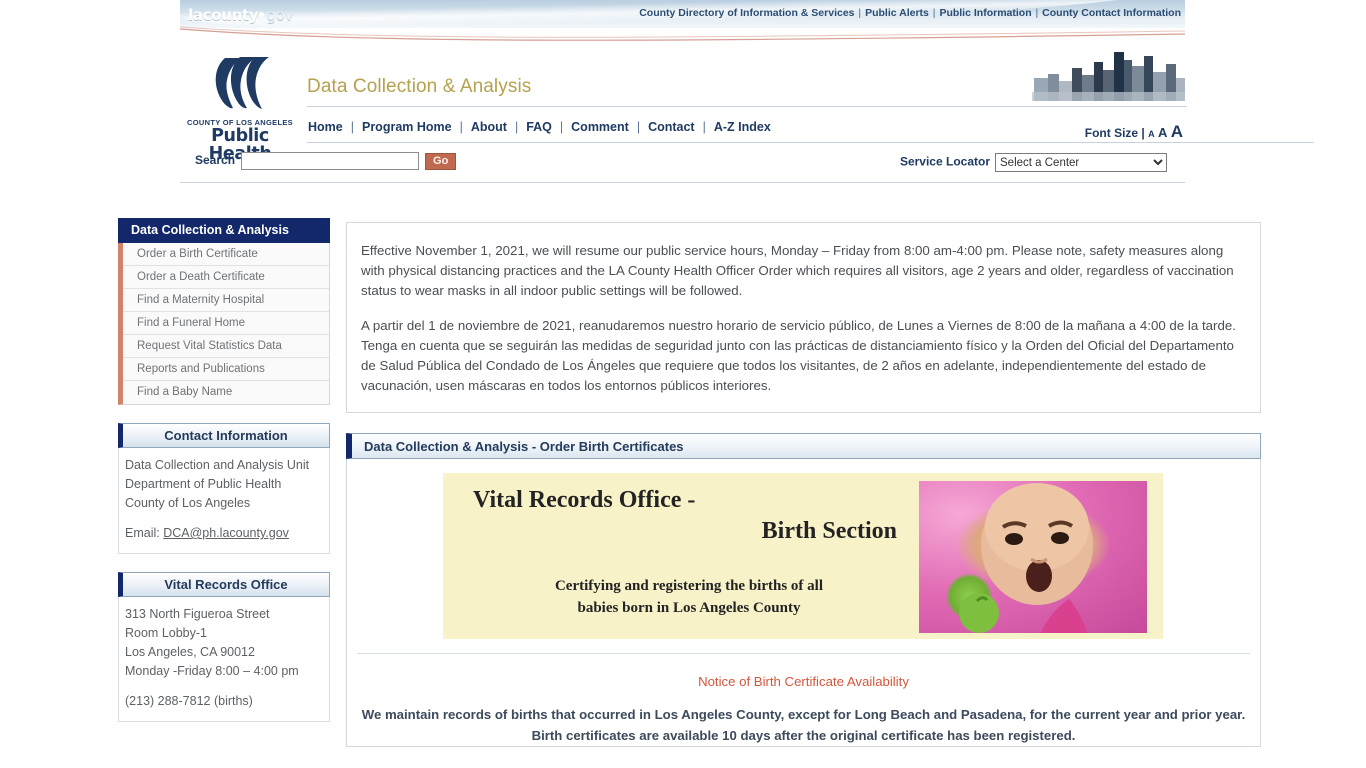  What do you see at coordinates (985, 13) in the screenshot?
I see `county-link-public-information: Public Information` at bounding box center [985, 13].